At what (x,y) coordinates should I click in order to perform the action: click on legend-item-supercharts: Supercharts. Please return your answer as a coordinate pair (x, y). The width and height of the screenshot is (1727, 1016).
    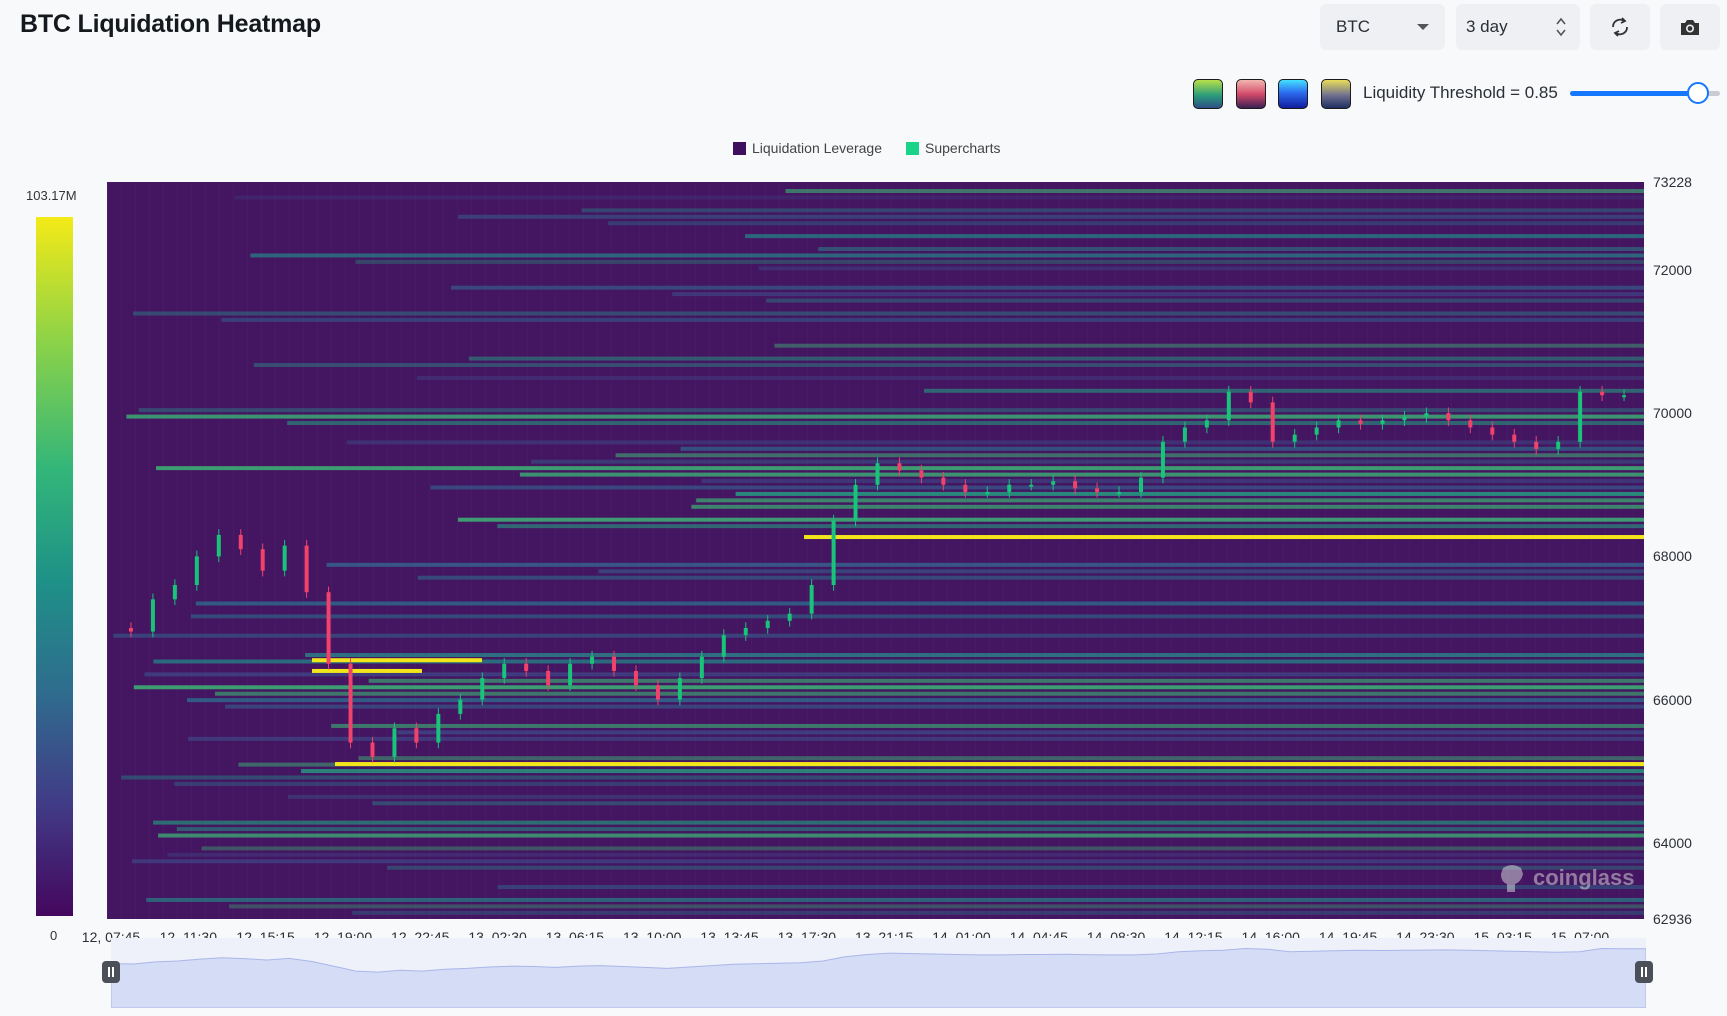
    Looking at the image, I should click on (953, 148).